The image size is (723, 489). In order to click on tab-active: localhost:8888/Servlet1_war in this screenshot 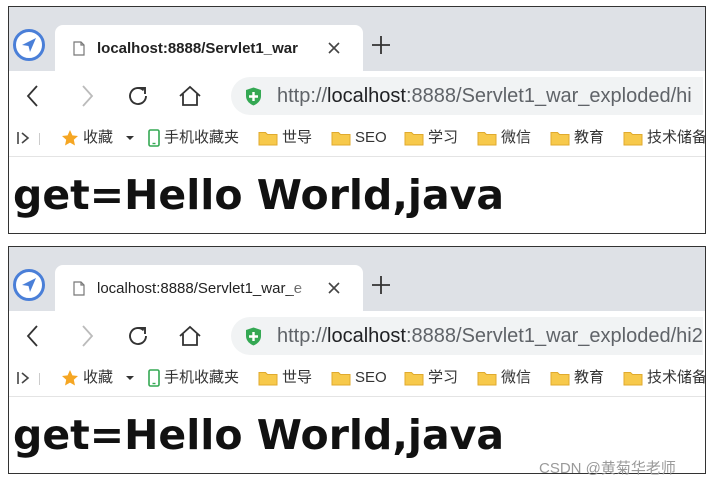, I will do `click(209, 48)`.